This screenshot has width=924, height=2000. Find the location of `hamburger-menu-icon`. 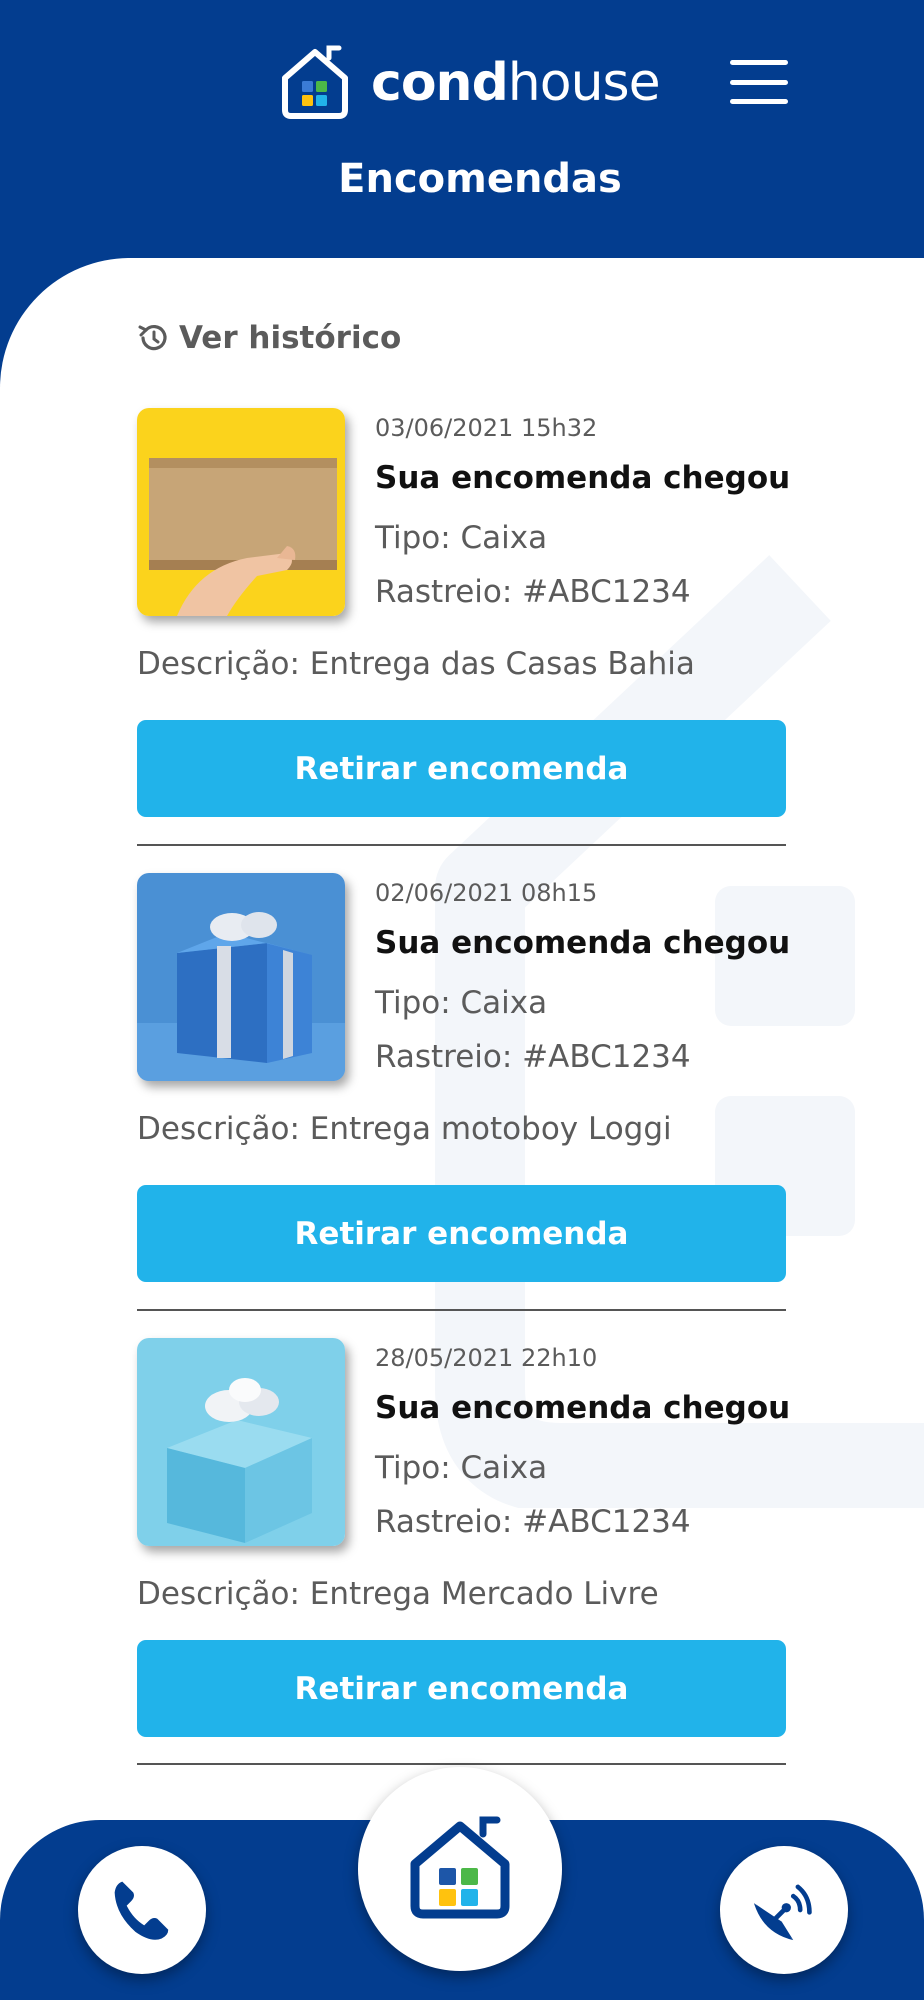

hamburger-menu-icon is located at coordinates (759, 82).